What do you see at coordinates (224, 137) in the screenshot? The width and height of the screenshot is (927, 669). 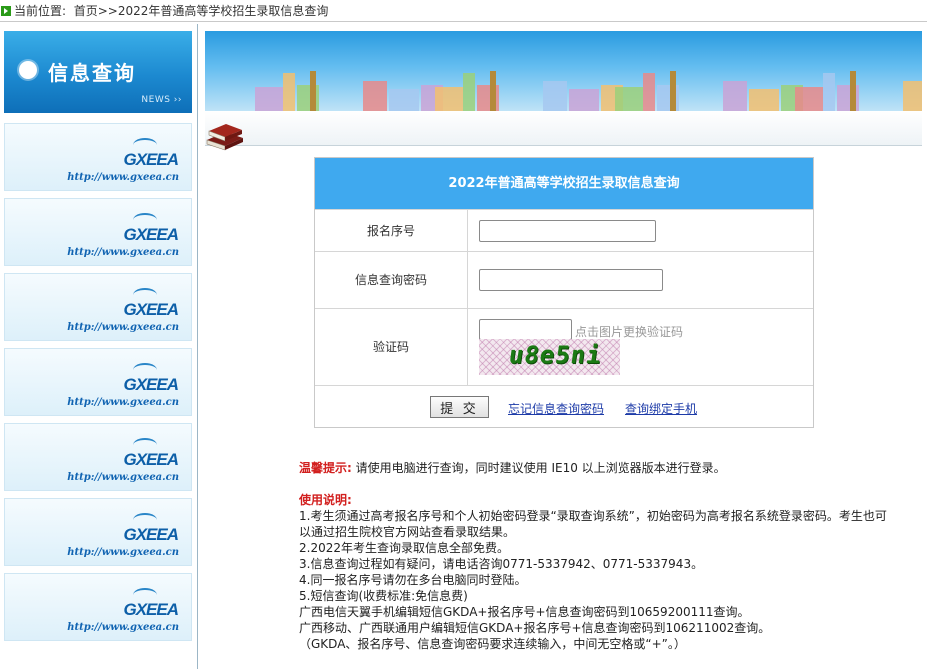 I see `book-stack-icon` at bounding box center [224, 137].